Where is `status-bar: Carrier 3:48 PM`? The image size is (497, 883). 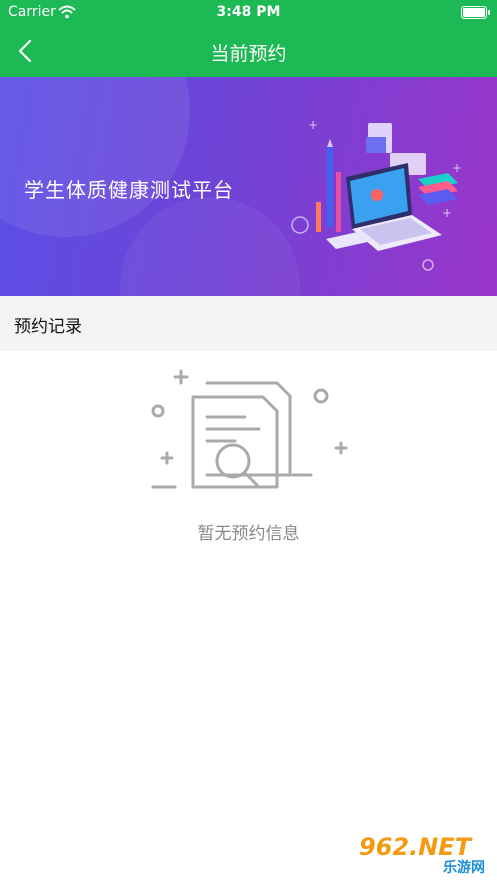
status-bar: Carrier 3:48 PM is located at coordinates (248, 13).